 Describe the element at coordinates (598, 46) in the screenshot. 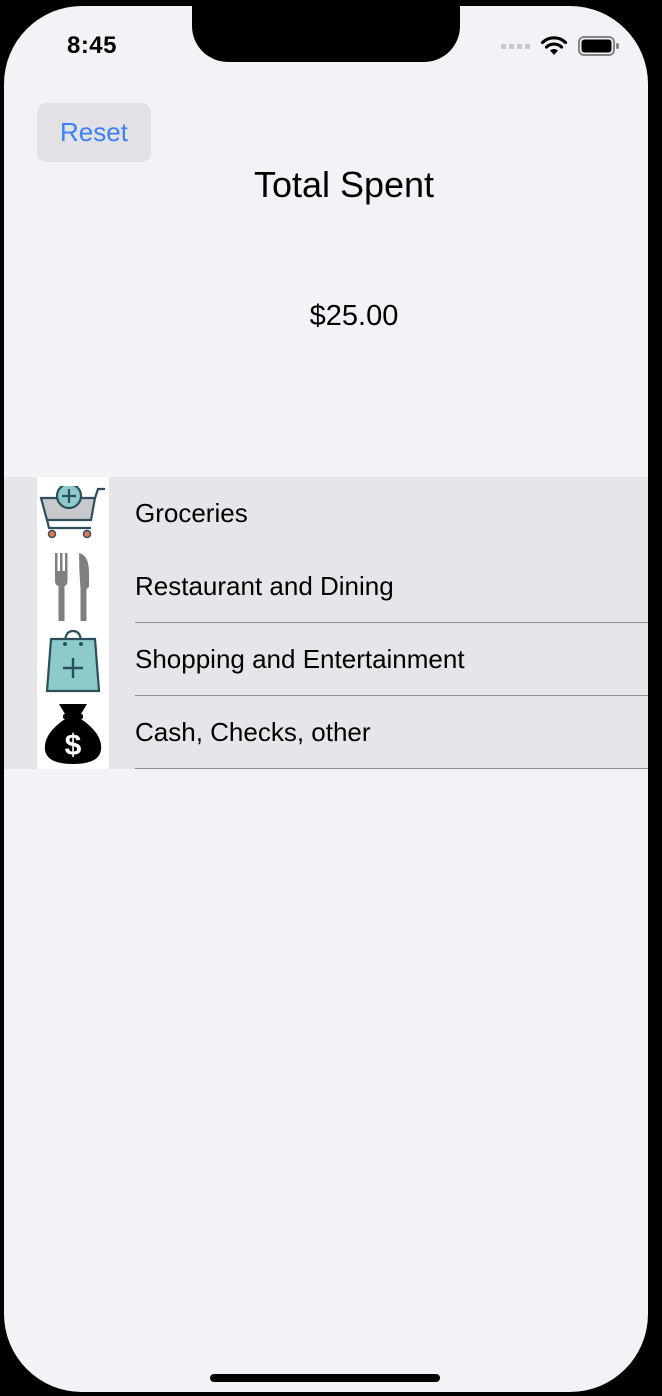

I see `battery-icon` at that location.